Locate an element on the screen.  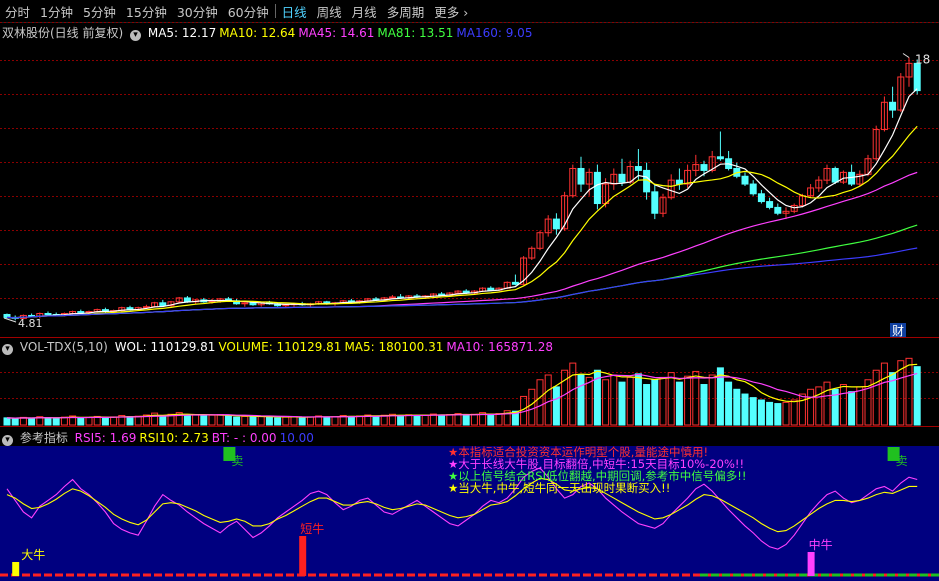
stock-name: 双林股份(日线 前复权) is located at coordinates (63, 33).